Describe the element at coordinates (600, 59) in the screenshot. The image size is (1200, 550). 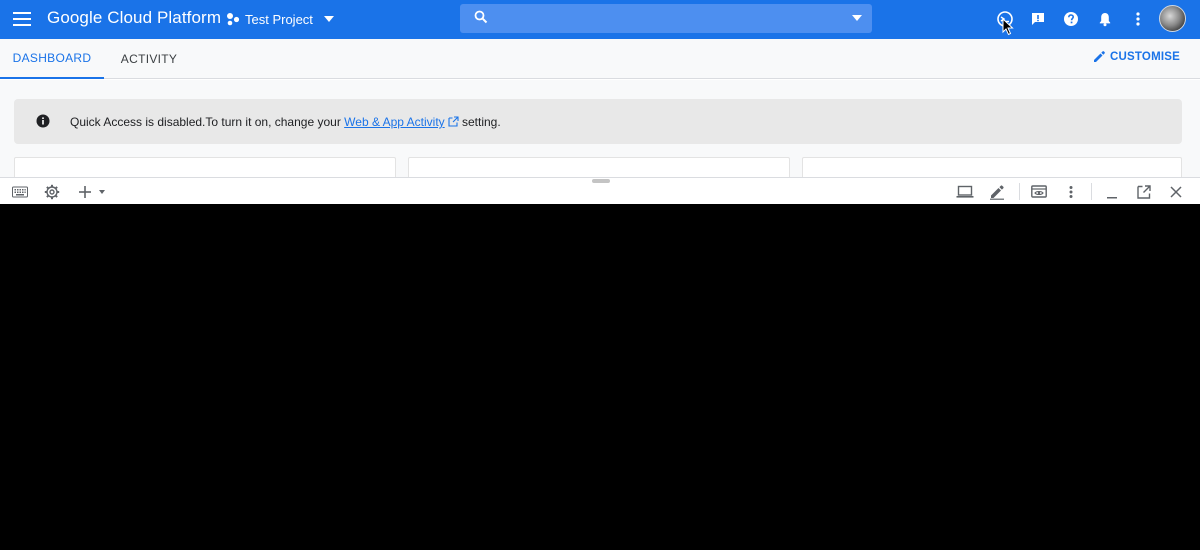
I see `tab-bar: DASHBOARD ACTIVITY CUSTOMISE` at that location.